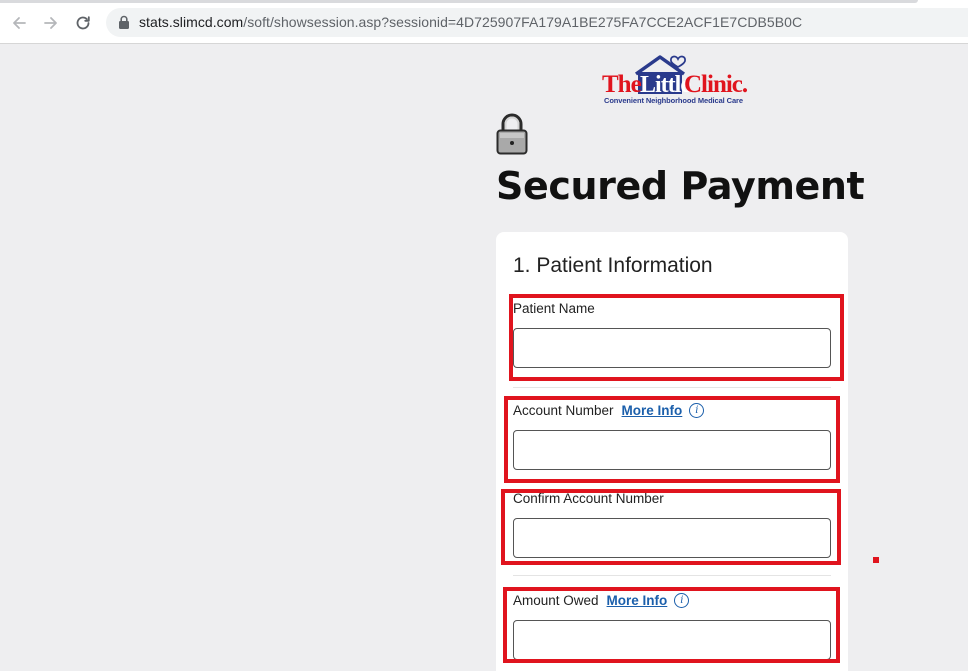  I want to click on back-button, so click(19, 23).